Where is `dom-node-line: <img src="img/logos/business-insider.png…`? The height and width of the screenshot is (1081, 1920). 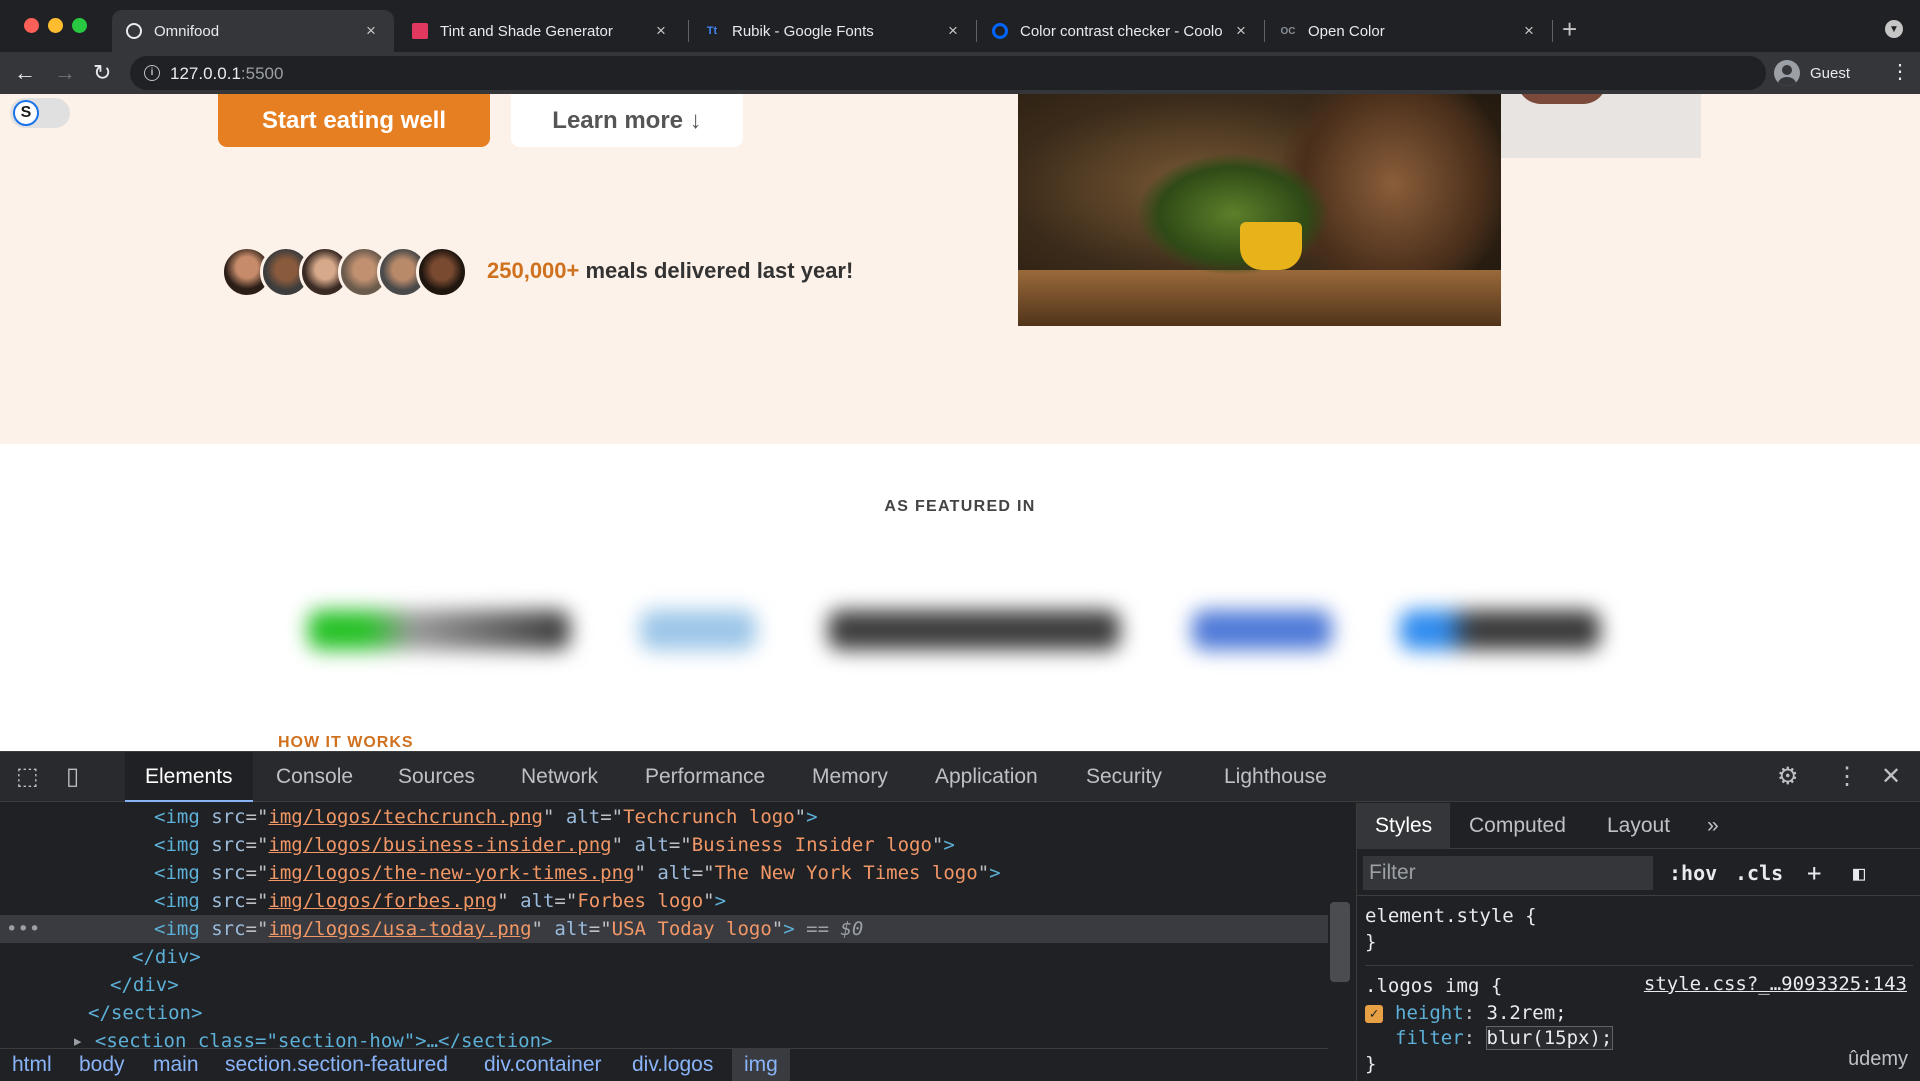 dom-node-line: <img src="img/logos/business-insider.png… is located at coordinates (664, 845).